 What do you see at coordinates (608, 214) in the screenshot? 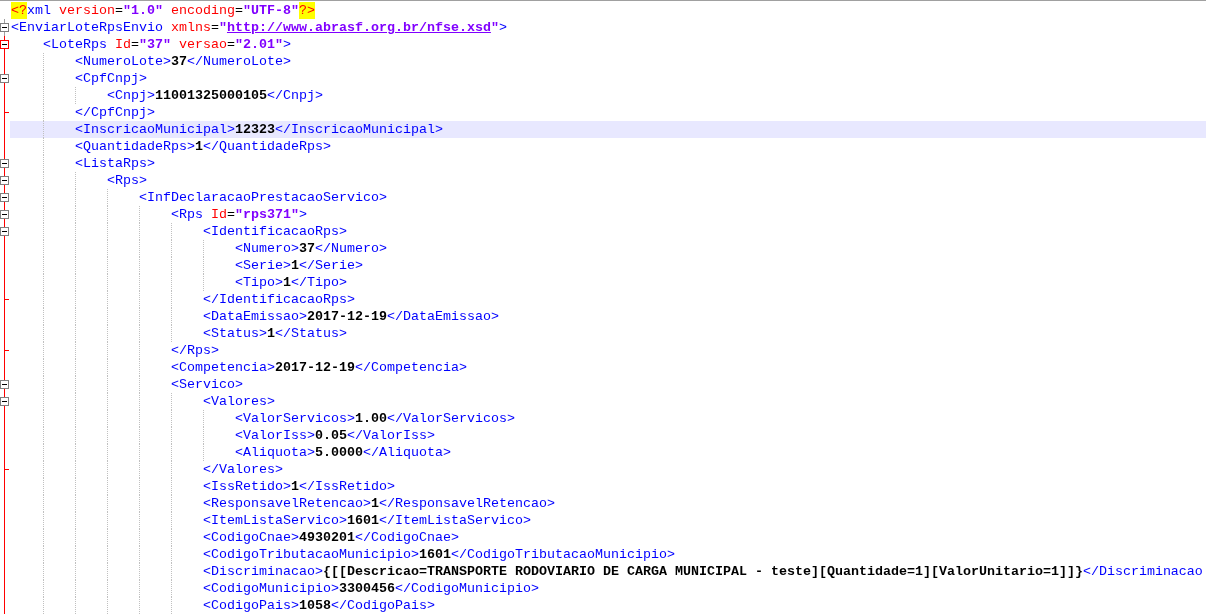
I see `code-line: <Rps Id="rps371">` at bounding box center [608, 214].